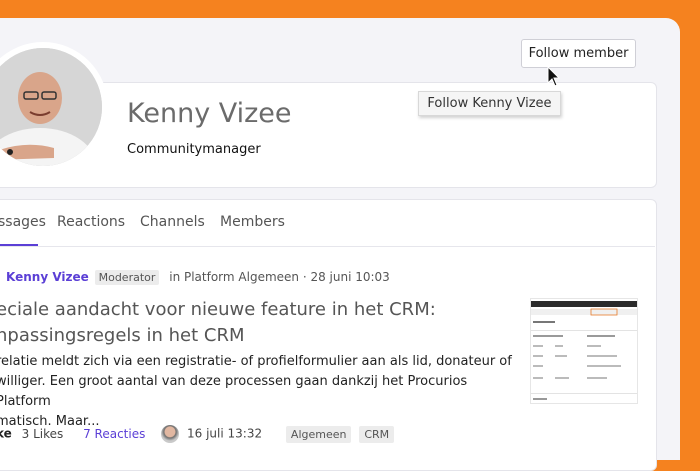 This screenshot has width=700, height=471. I want to click on post-channel-date: in Platform Algemeen · 28 juni 10:03, so click(279, 277).